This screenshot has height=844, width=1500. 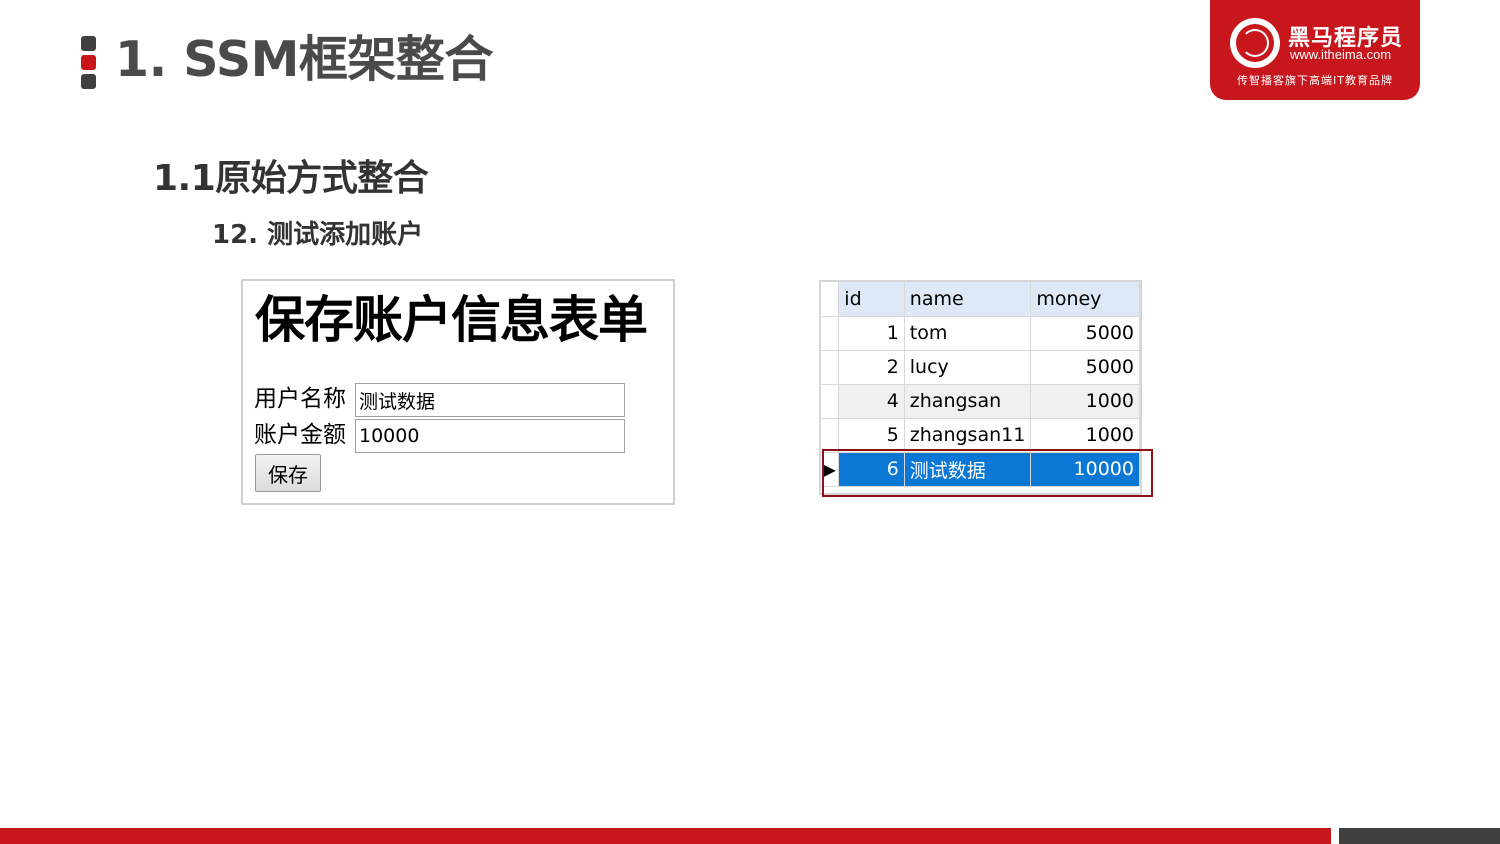 What do you see at coordinates (871, 299) in the screenshot?
I see `column-header-id: id` at bounding box center [871, 299].